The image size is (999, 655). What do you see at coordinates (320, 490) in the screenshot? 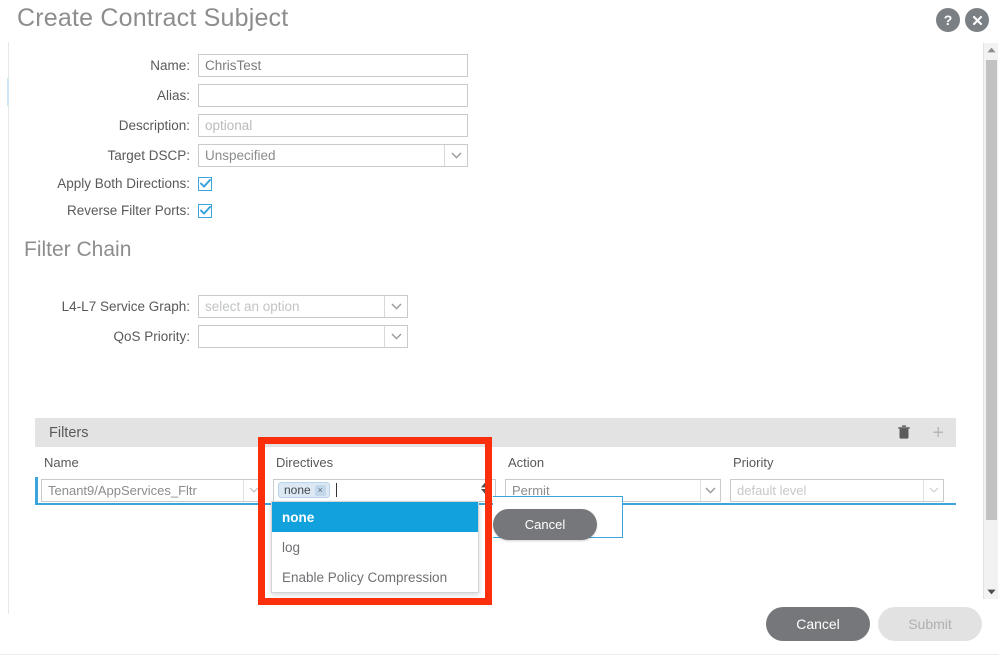
I see `directive-chip-remove-icon: ×` at bounding box center [320, 490].